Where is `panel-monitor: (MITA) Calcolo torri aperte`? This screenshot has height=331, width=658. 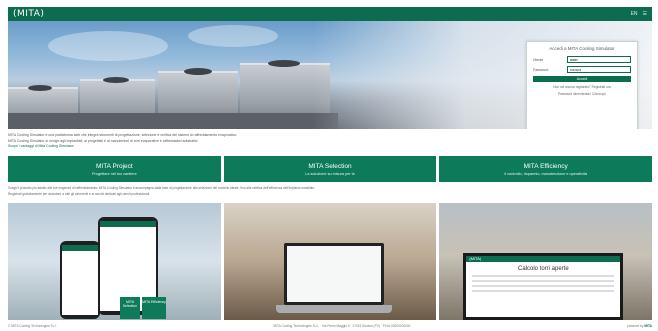 panel-monitor: (MITA) Calcolo torri aperte is located at coordinates (546, 261).